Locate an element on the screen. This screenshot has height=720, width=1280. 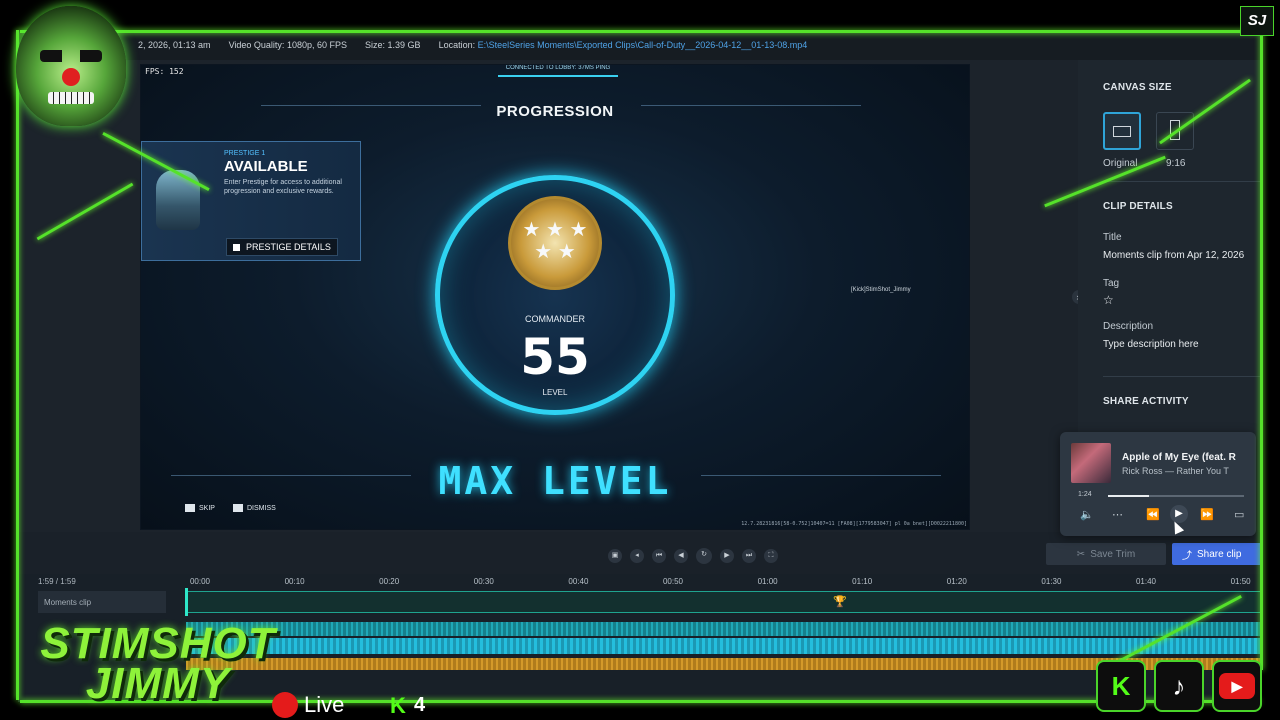
hud-dismiss: DISMISS is located at coordinates (254, 508).